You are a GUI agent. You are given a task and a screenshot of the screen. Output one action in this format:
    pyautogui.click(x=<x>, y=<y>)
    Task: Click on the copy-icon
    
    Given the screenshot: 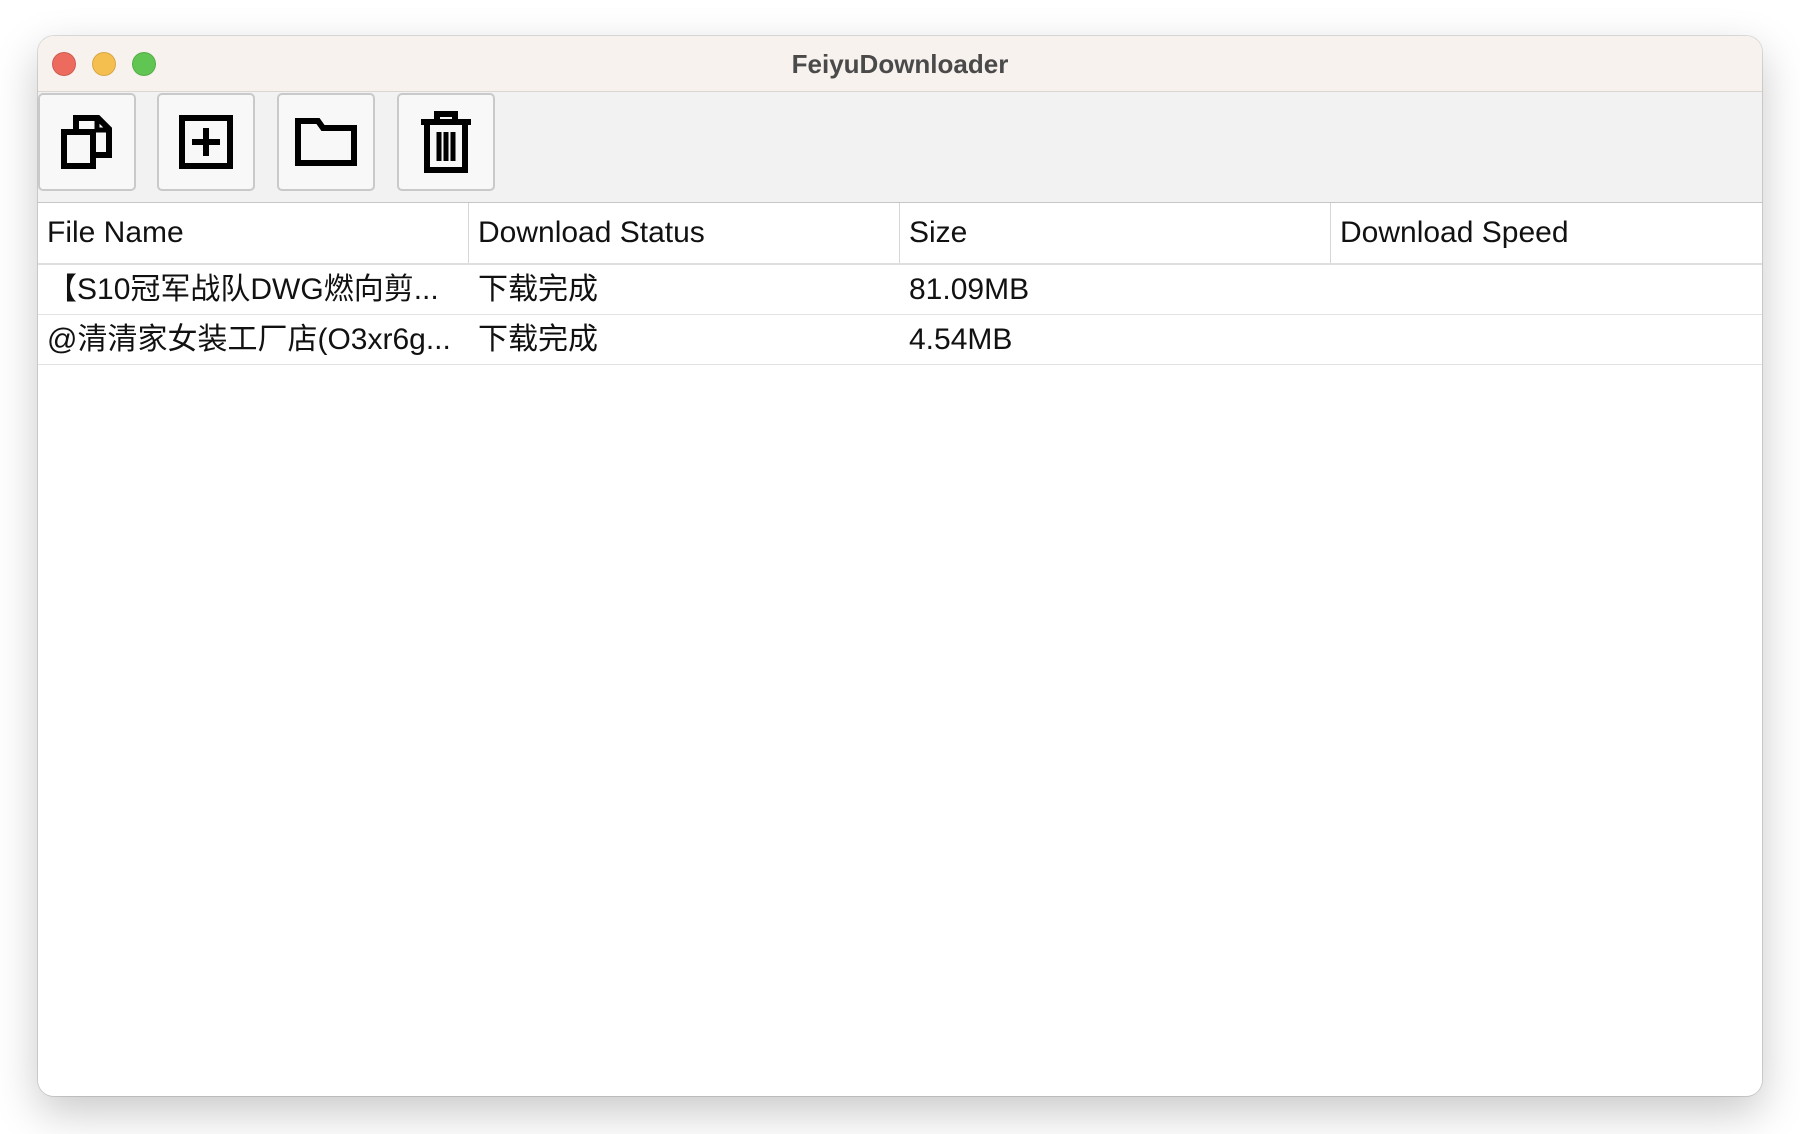 What is the action you would take?
    pyautogui.click(x=87, y=142)
    